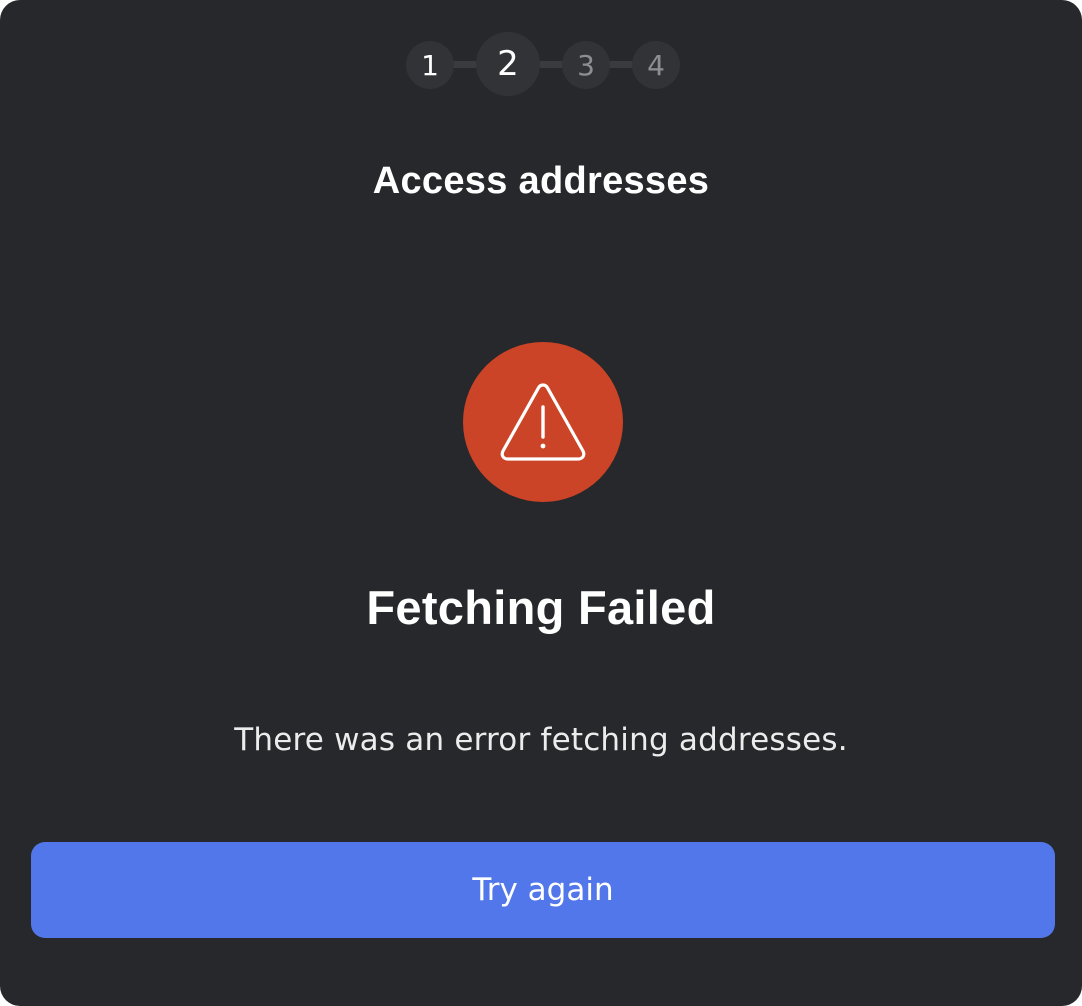 This screenshot has width=1082, height=1006. Describe the element at coordinates (541, 740) in the screenshot. I see `error-message: There was an error fetching addresses.` at that location.